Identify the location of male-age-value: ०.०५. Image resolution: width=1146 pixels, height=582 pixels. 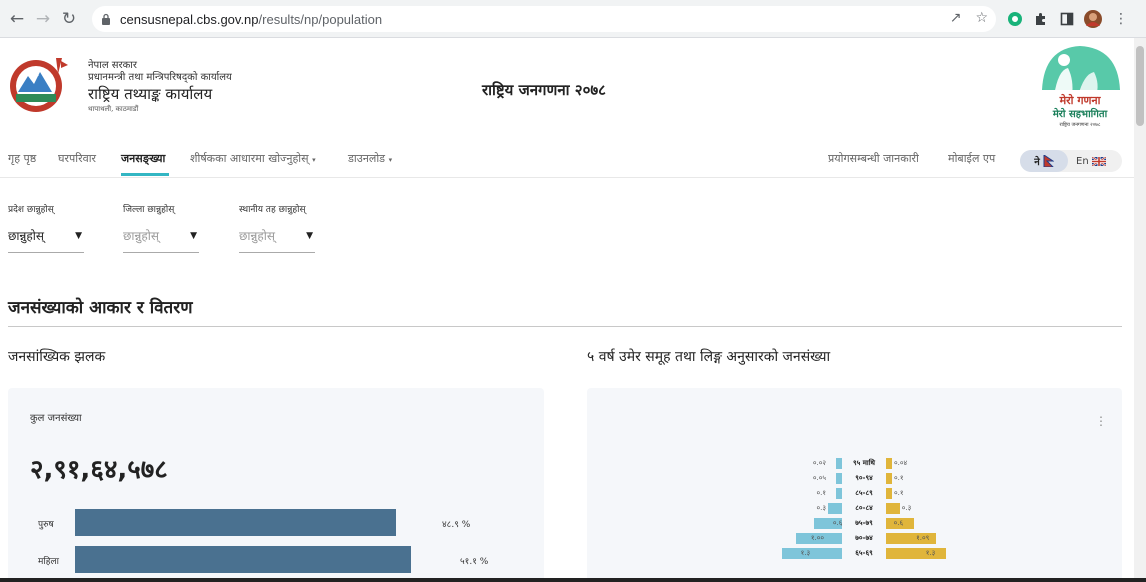
(819, 478).